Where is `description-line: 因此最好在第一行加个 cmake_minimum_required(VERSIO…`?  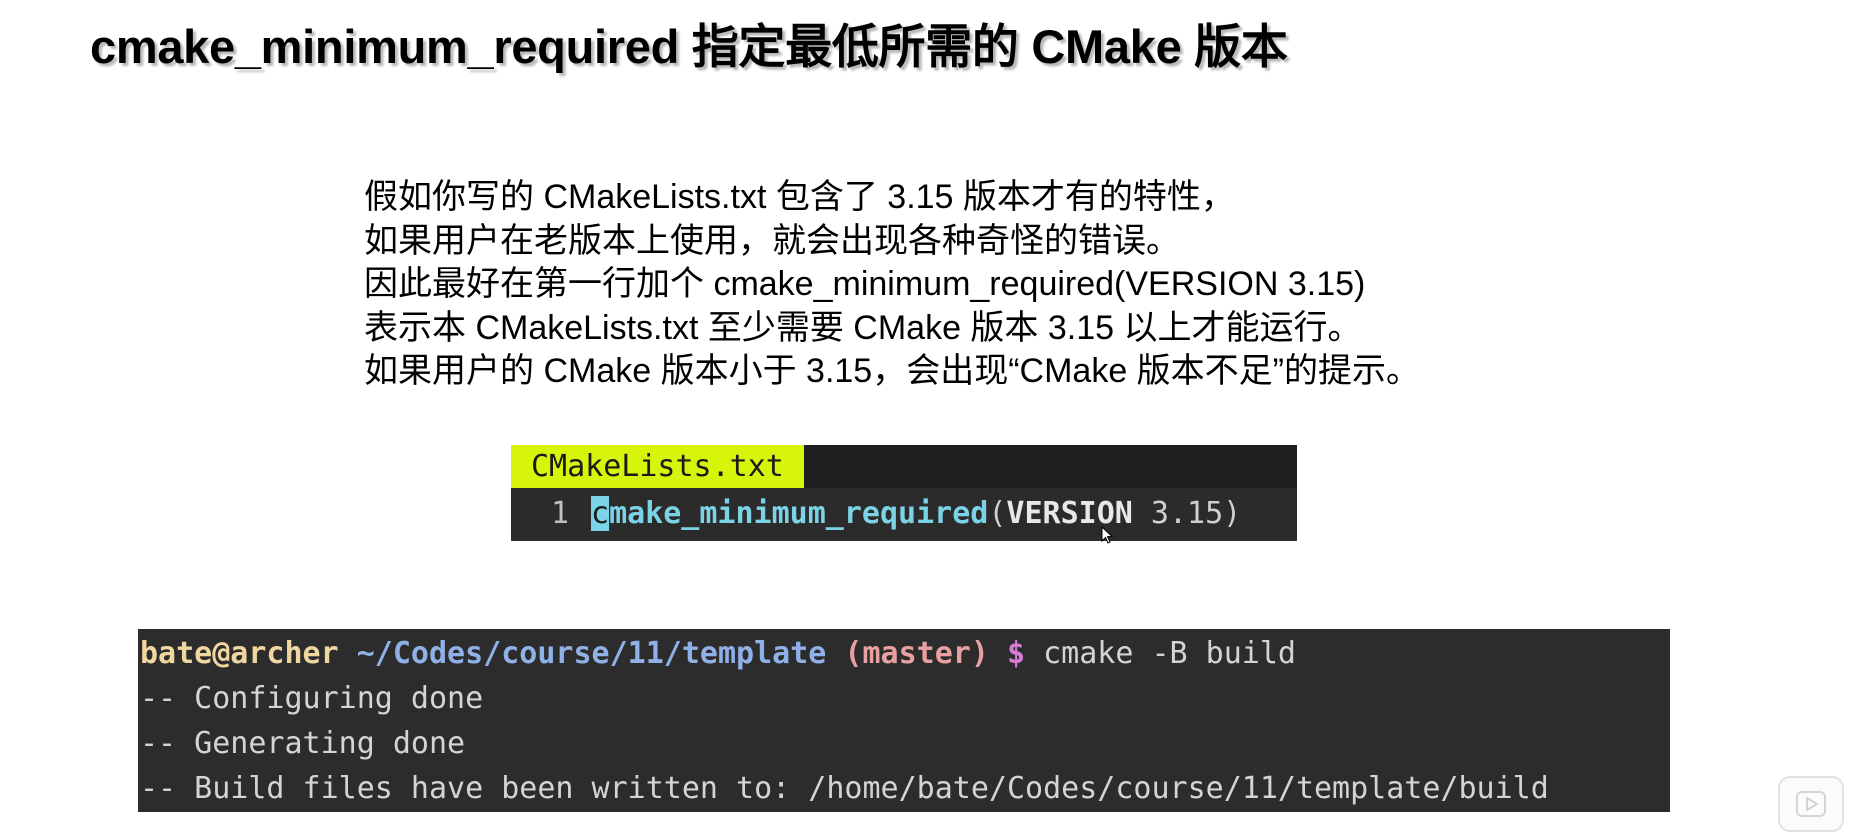
description-line: 因此最好在第一行加个 cmake_minimum_required(VERSIO… is located at coordinates (865, 284).